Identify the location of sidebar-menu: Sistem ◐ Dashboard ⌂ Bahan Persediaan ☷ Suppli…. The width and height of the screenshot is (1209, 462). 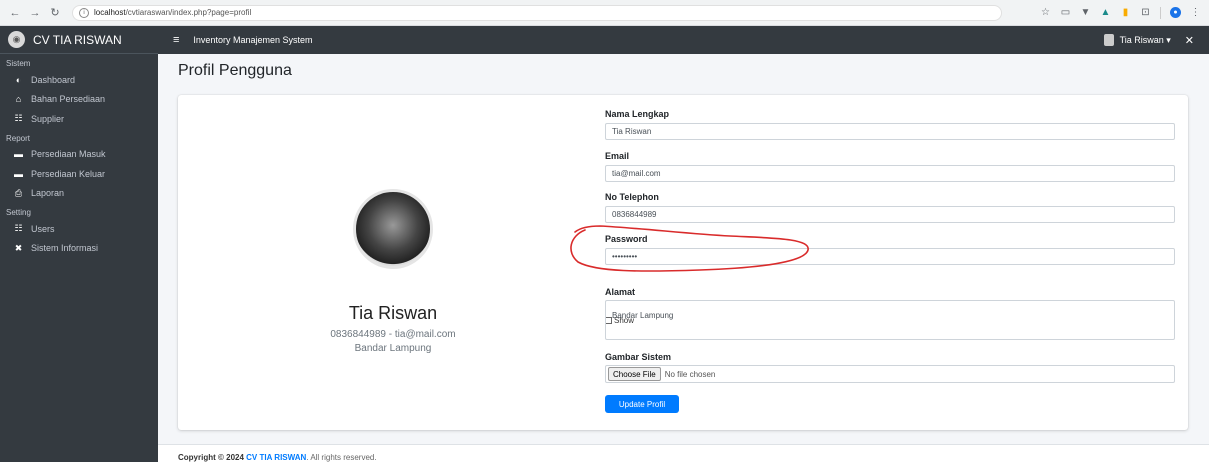
(79, 156).